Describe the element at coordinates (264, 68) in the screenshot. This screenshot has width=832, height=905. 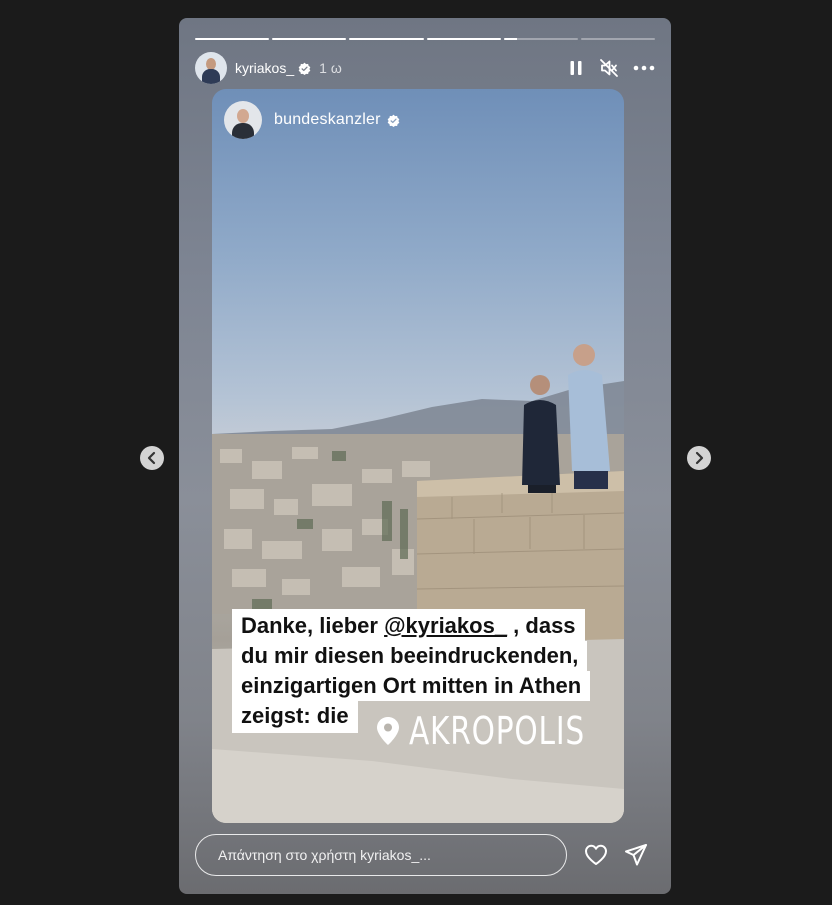
I see `author-username: kyriakos_` at that location.